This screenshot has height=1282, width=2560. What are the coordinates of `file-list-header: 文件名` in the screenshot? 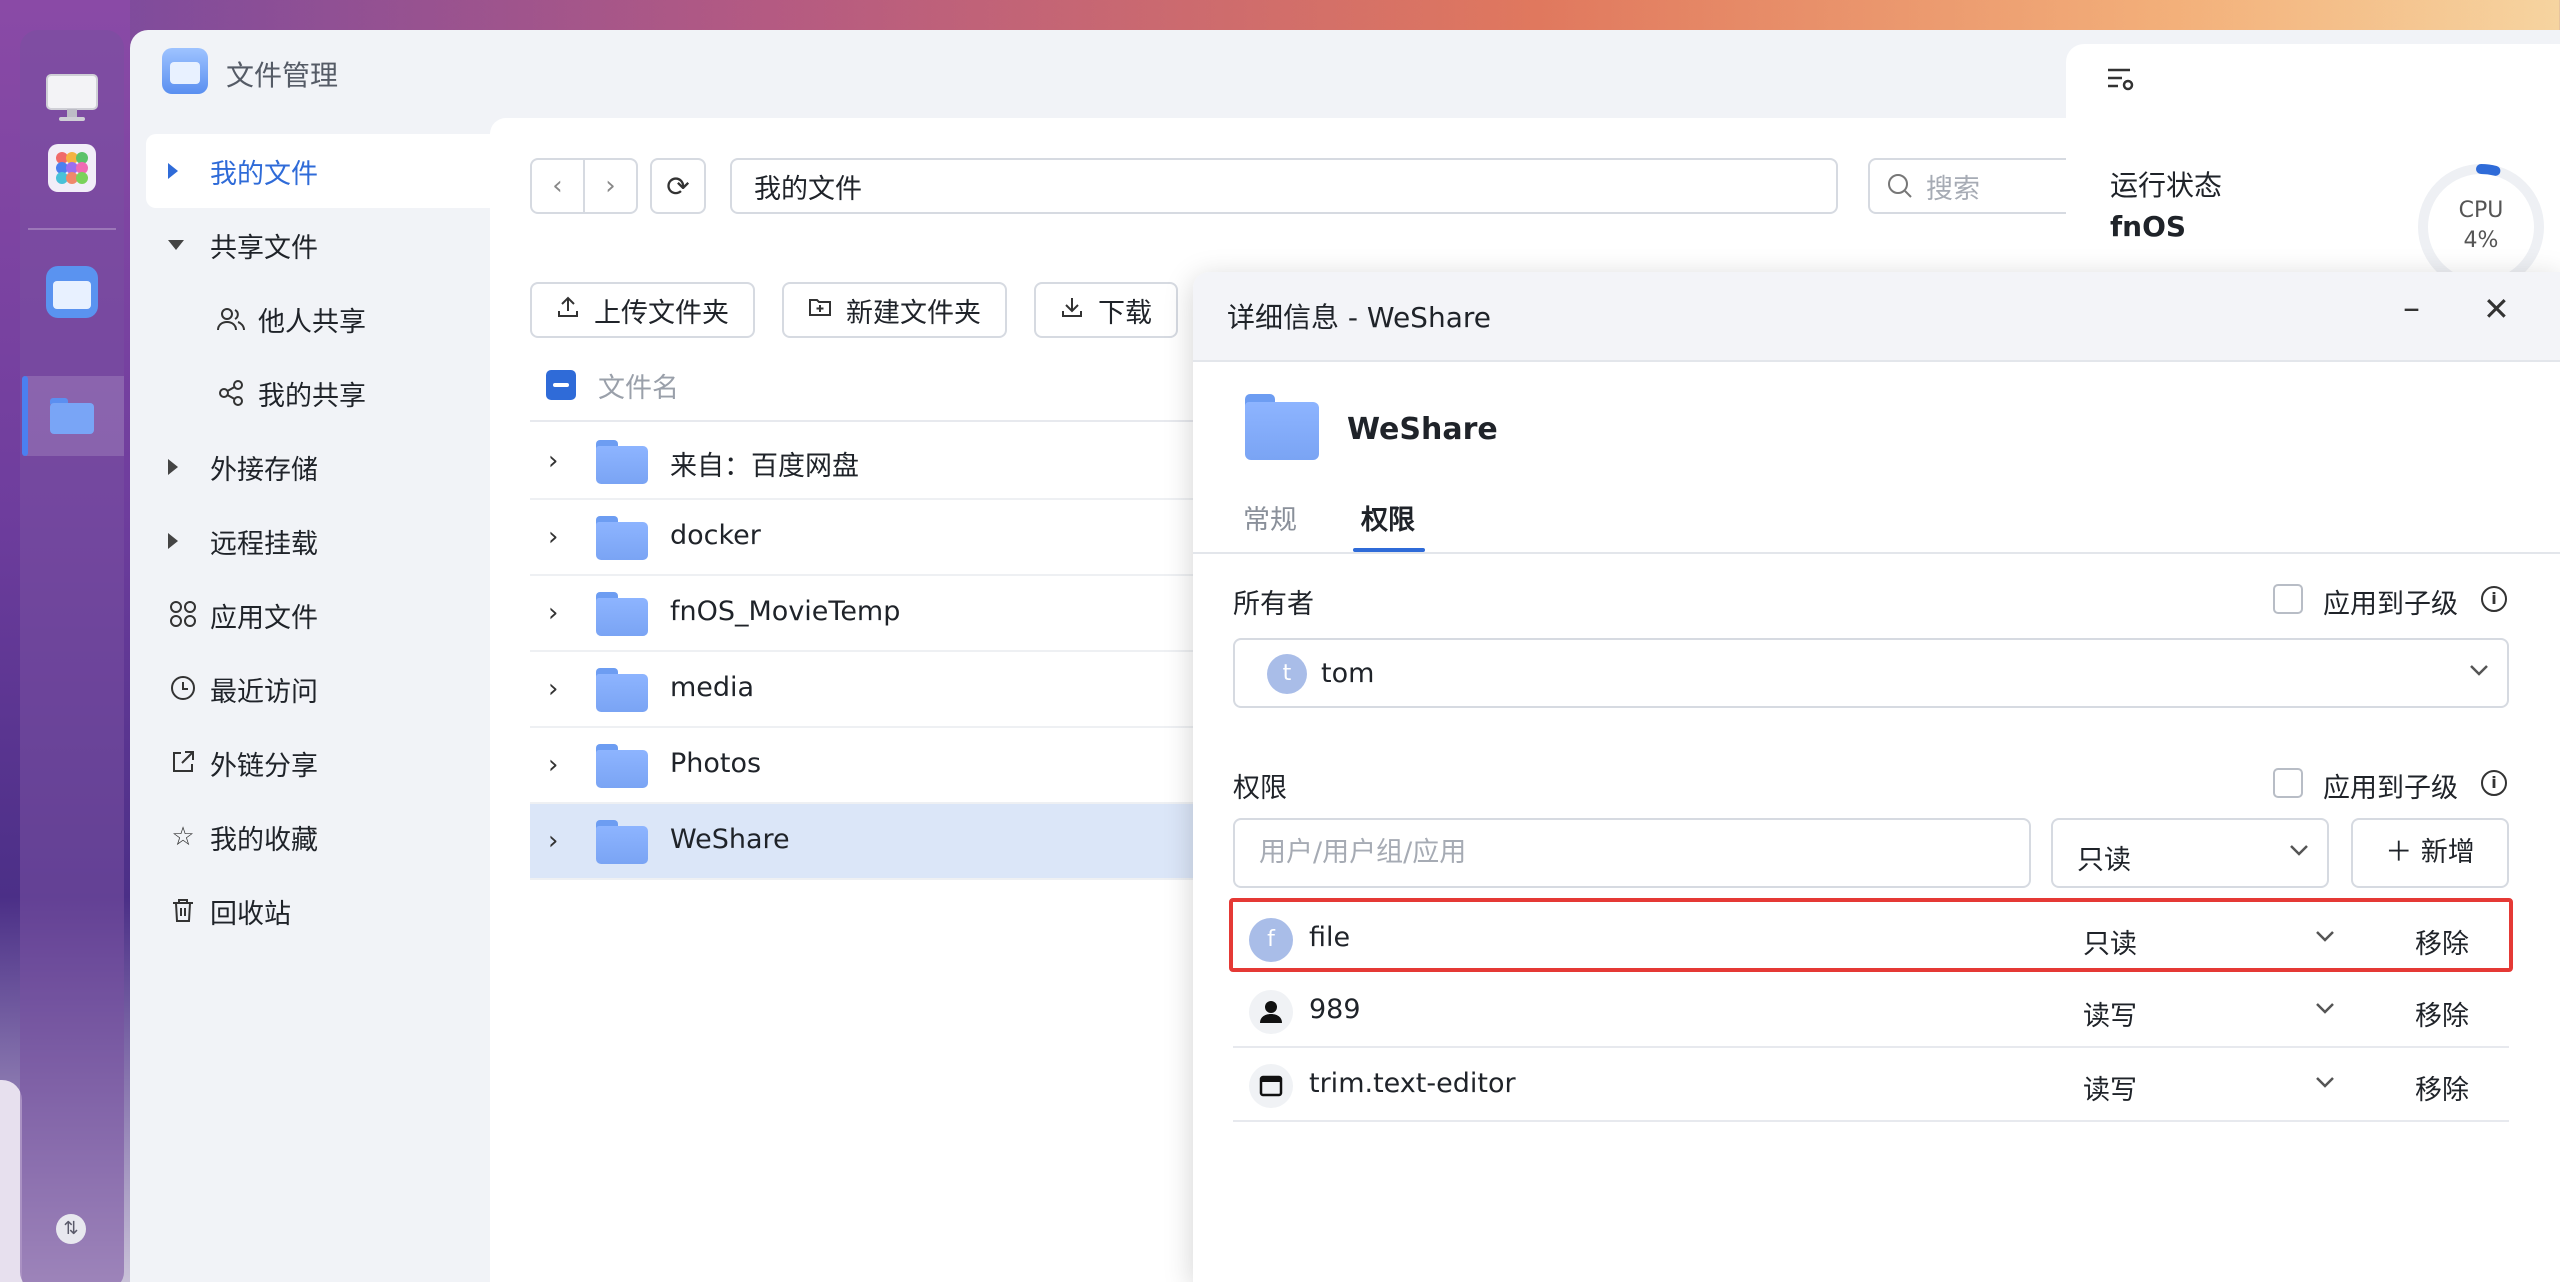 It's located at (880, 384).